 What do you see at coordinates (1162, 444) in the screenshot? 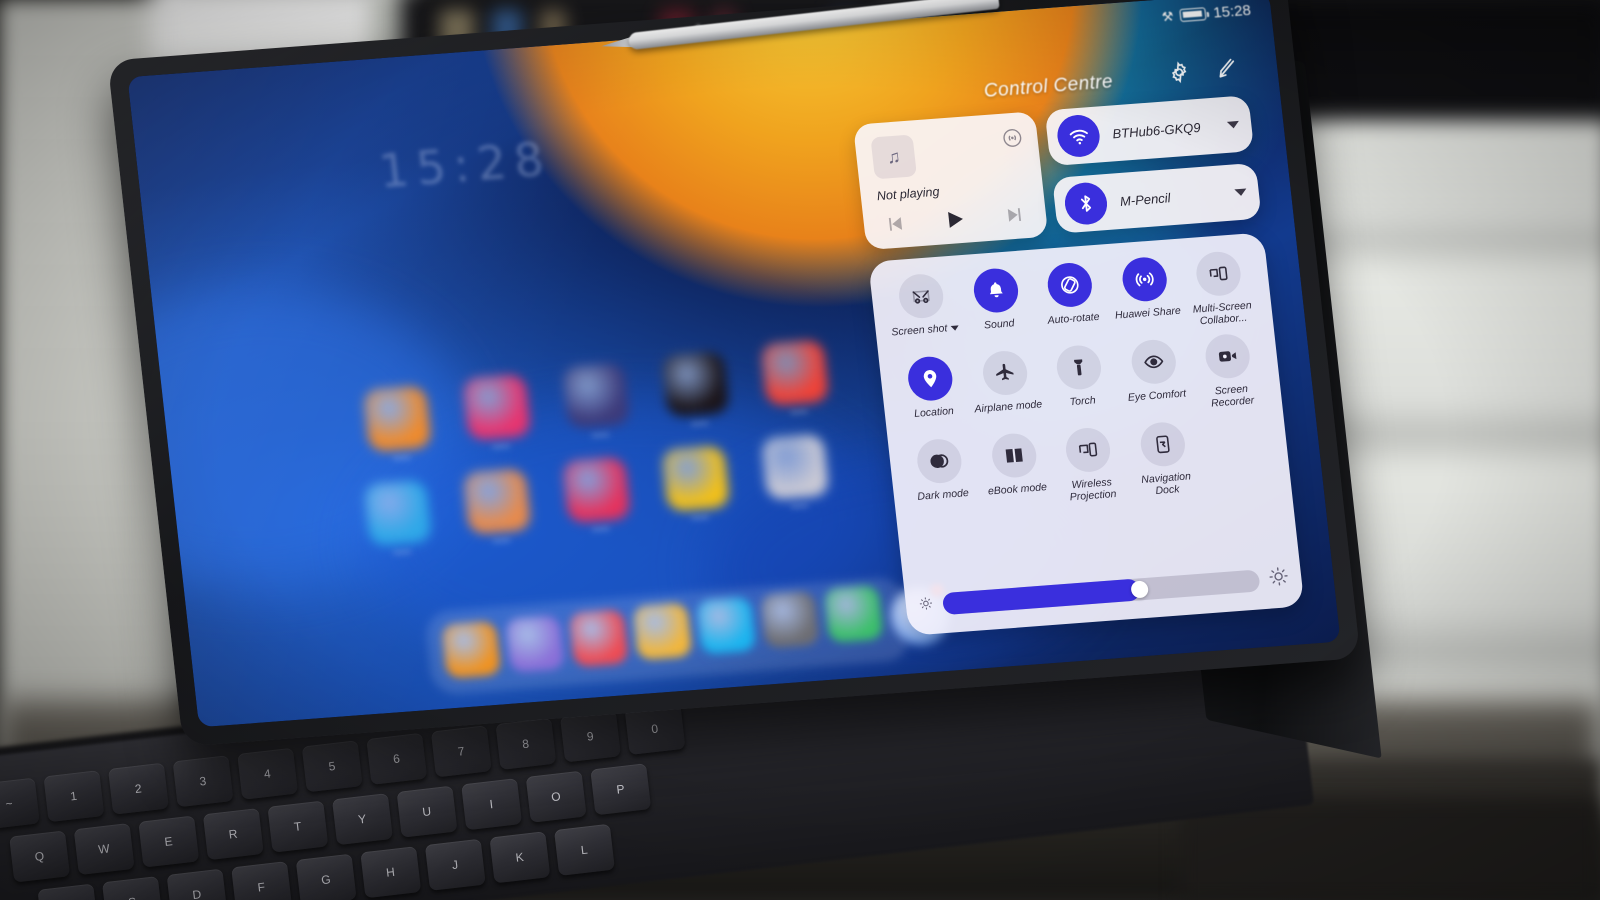
I see `navdock-icon` at bounding box center [1162, 444].